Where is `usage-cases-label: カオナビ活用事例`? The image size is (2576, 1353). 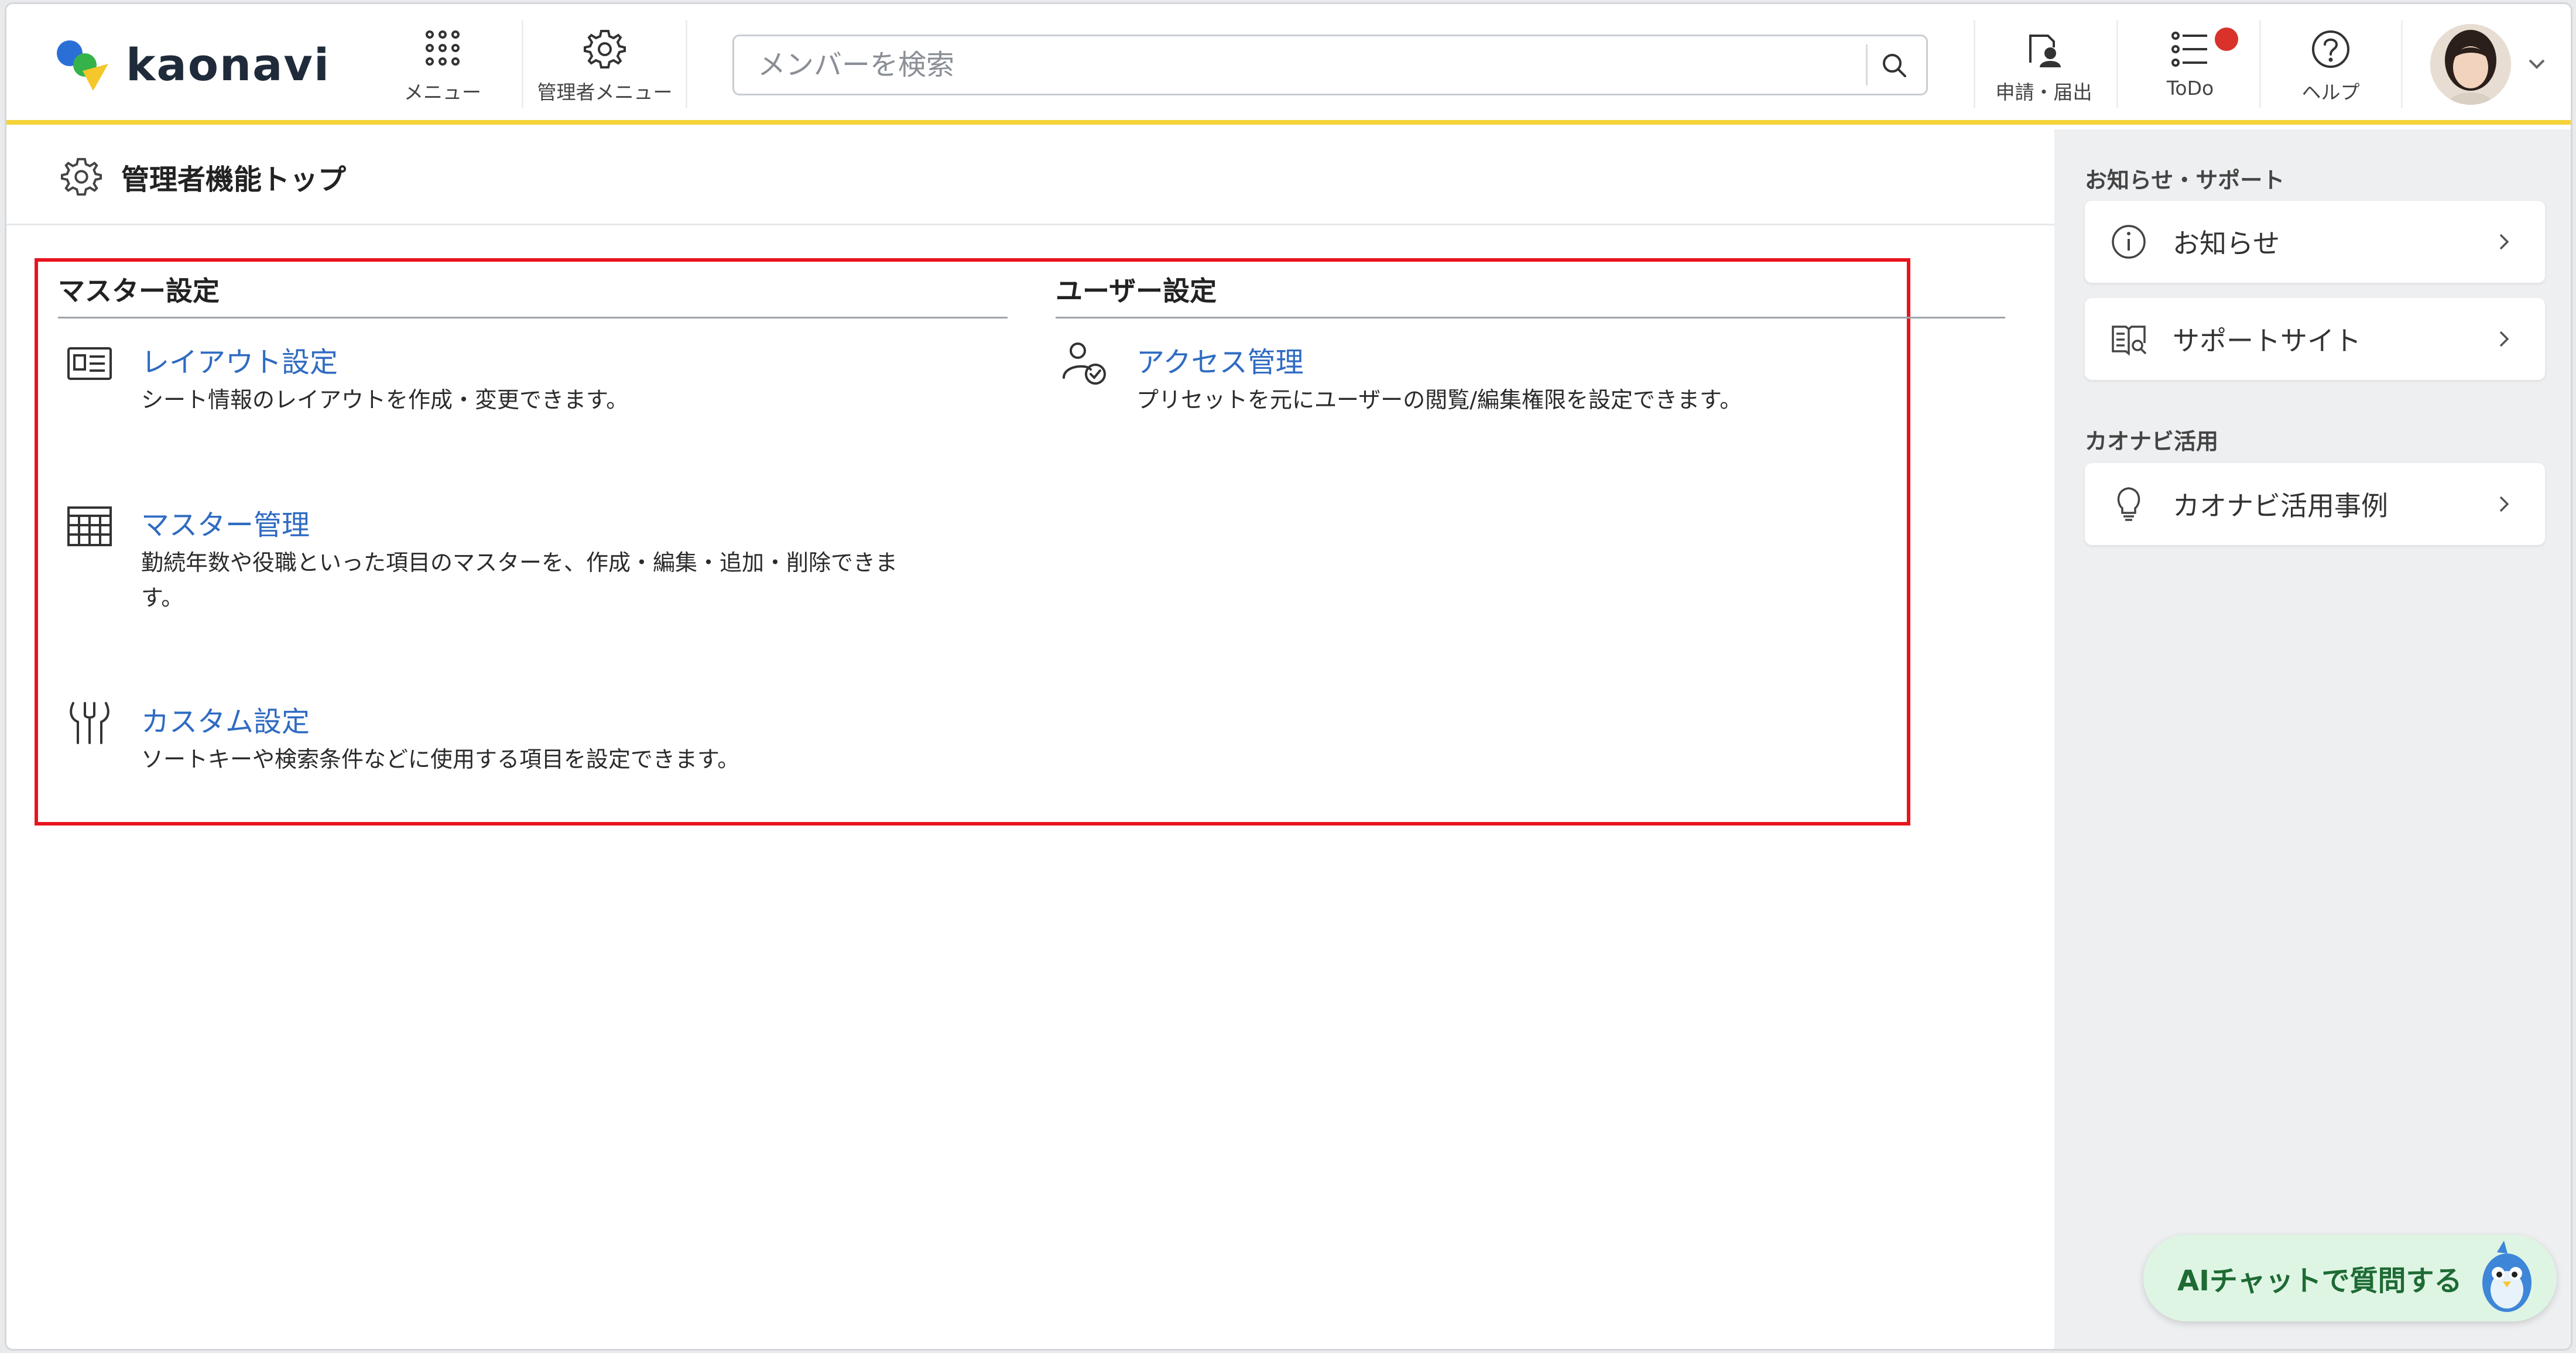 usage-cases-label: カオナビ活用事例 is located at coordinates (2280, 506).